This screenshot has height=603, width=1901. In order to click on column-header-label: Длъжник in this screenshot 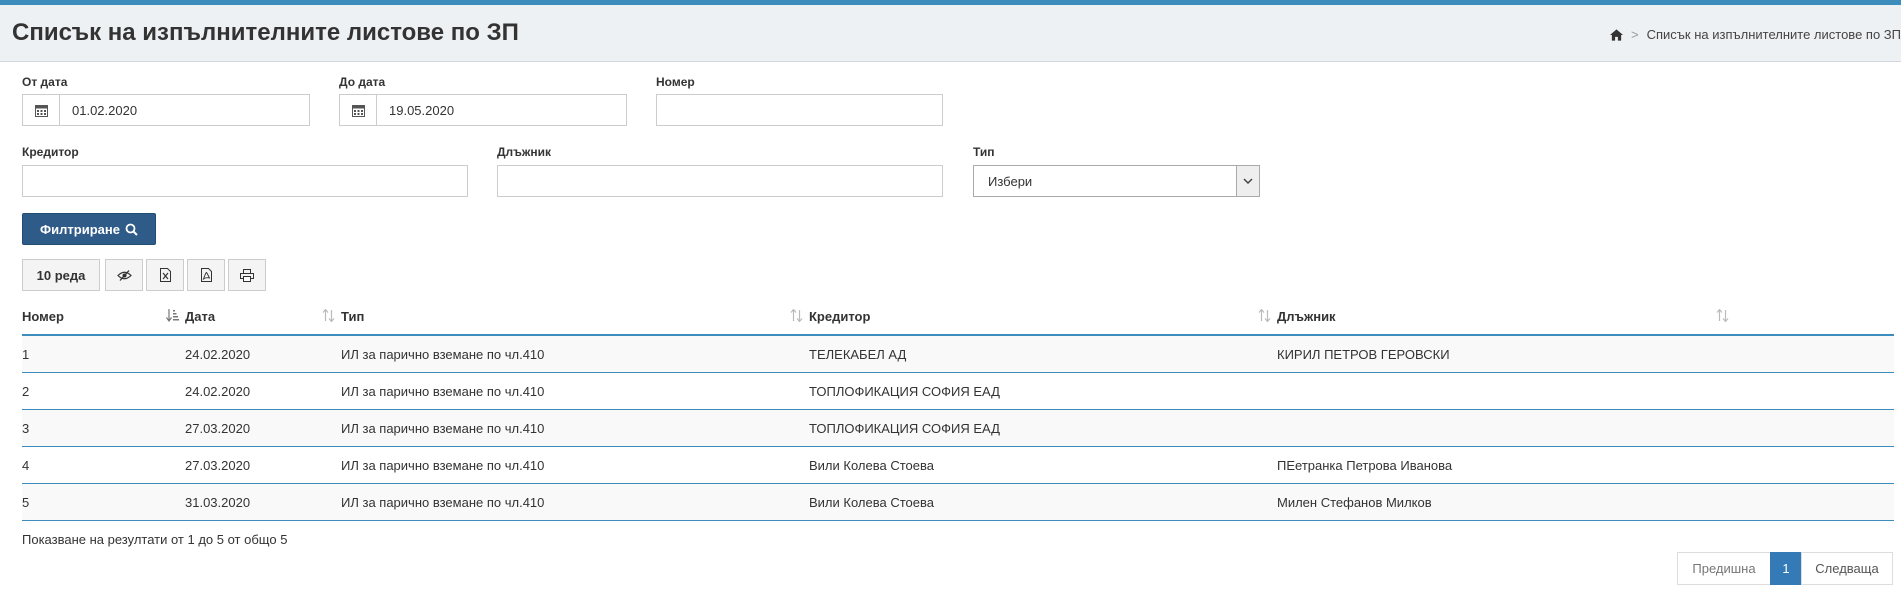, I will do `click(1306, 316)`.